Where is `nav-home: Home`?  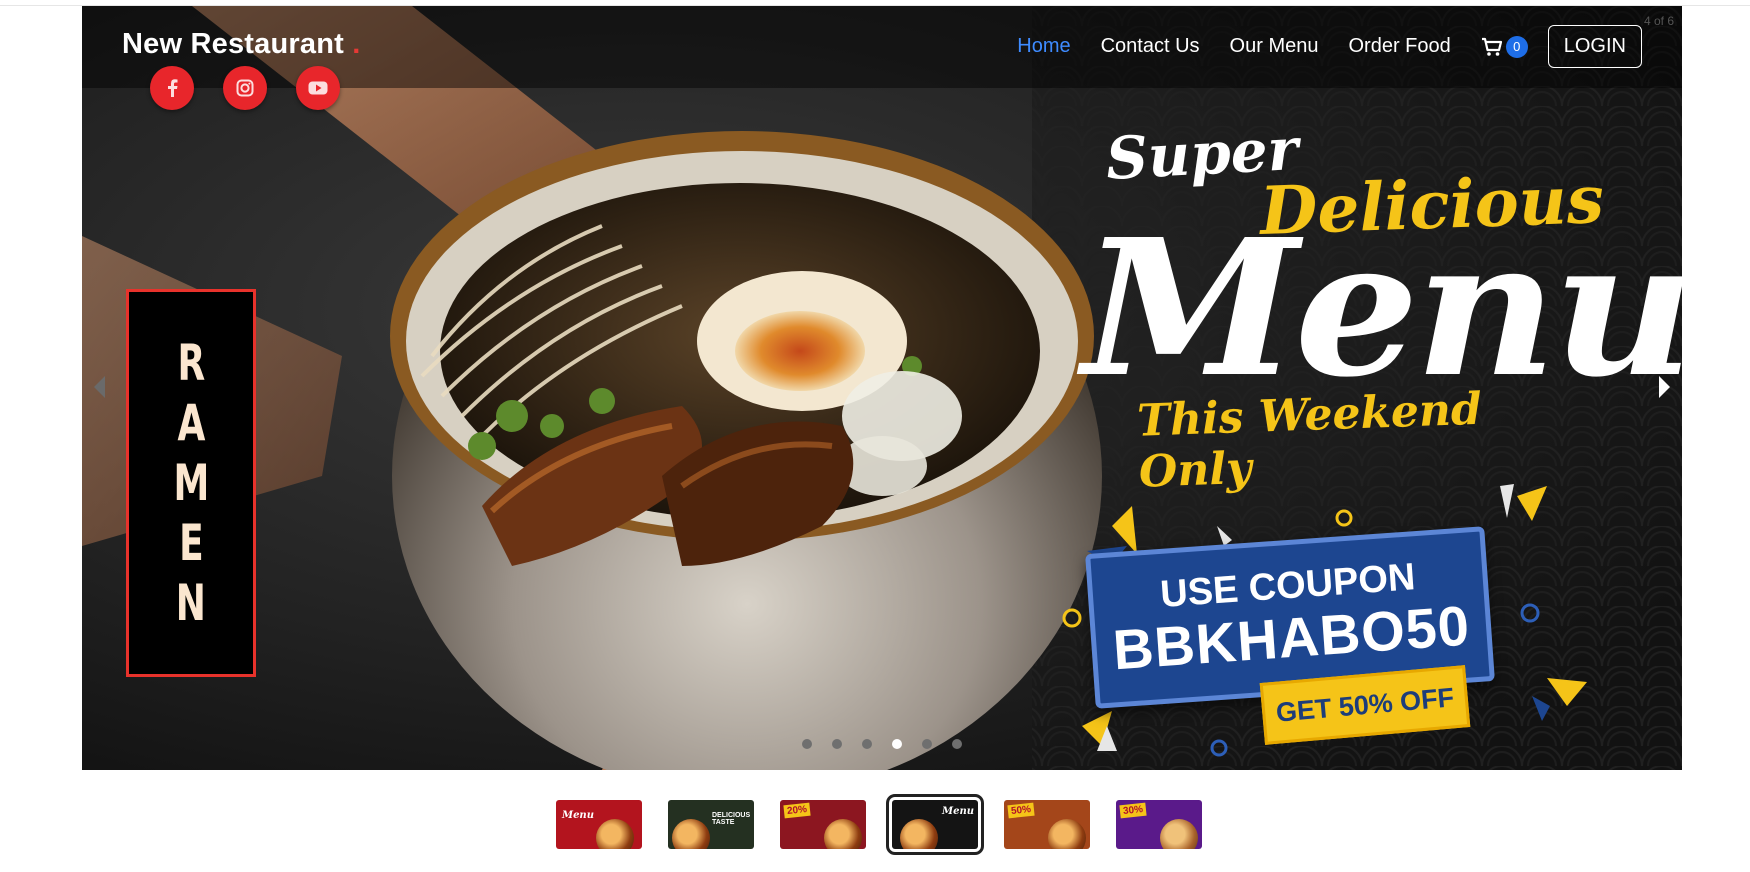 nav-home: Home is located at coordinates (1043, 46).